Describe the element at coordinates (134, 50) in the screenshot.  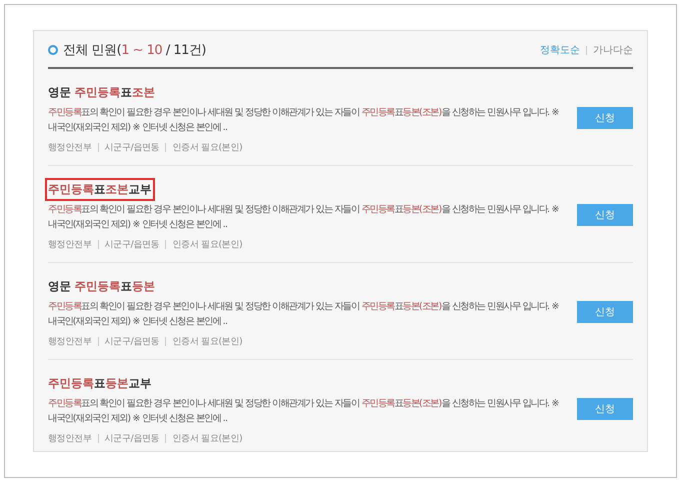
I see `results-count-heading: 전체 민원(1 ~ 10 / 11건)` at that location.